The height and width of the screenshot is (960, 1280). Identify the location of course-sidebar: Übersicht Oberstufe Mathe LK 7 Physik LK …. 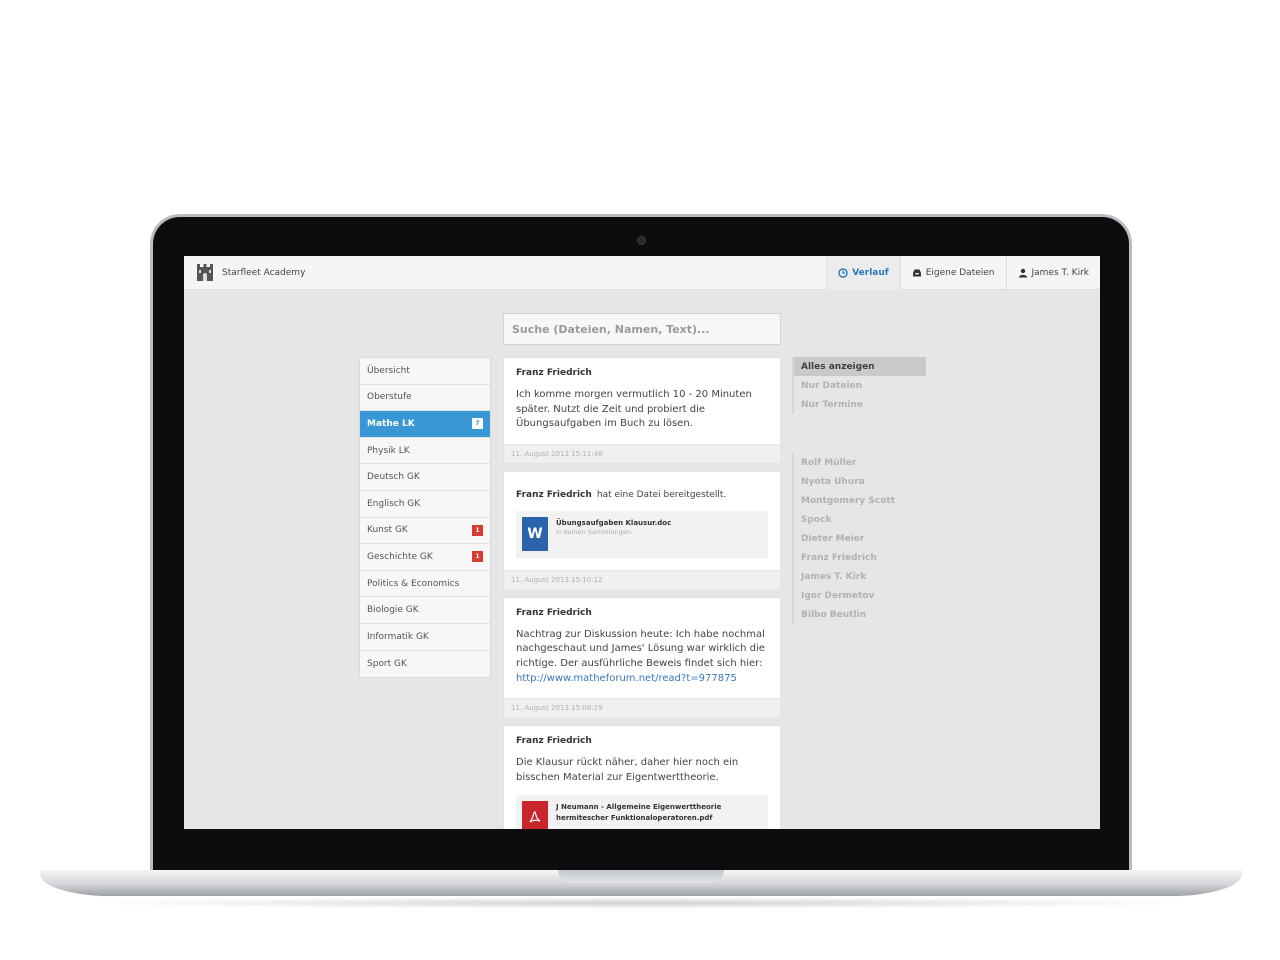
(425, 518).